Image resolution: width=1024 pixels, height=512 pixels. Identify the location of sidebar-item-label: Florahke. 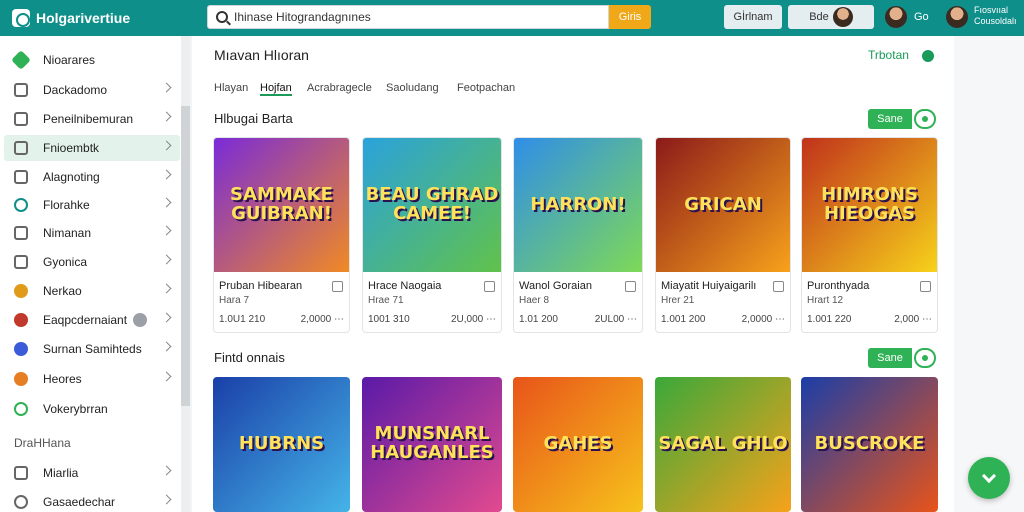
(66, 205).